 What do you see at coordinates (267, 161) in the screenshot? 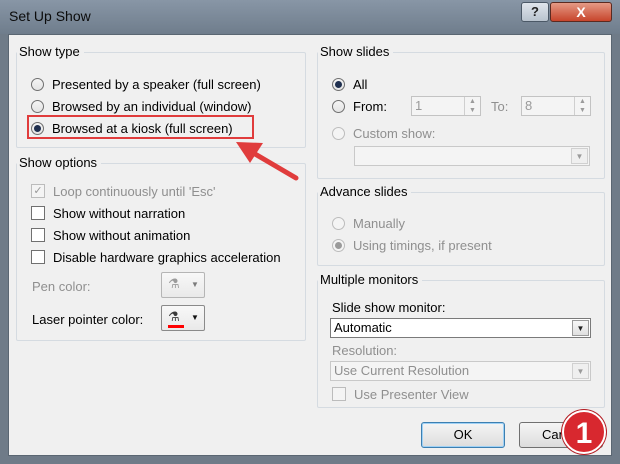
I see `annotation-arrow` at bounding box center [267, 161].